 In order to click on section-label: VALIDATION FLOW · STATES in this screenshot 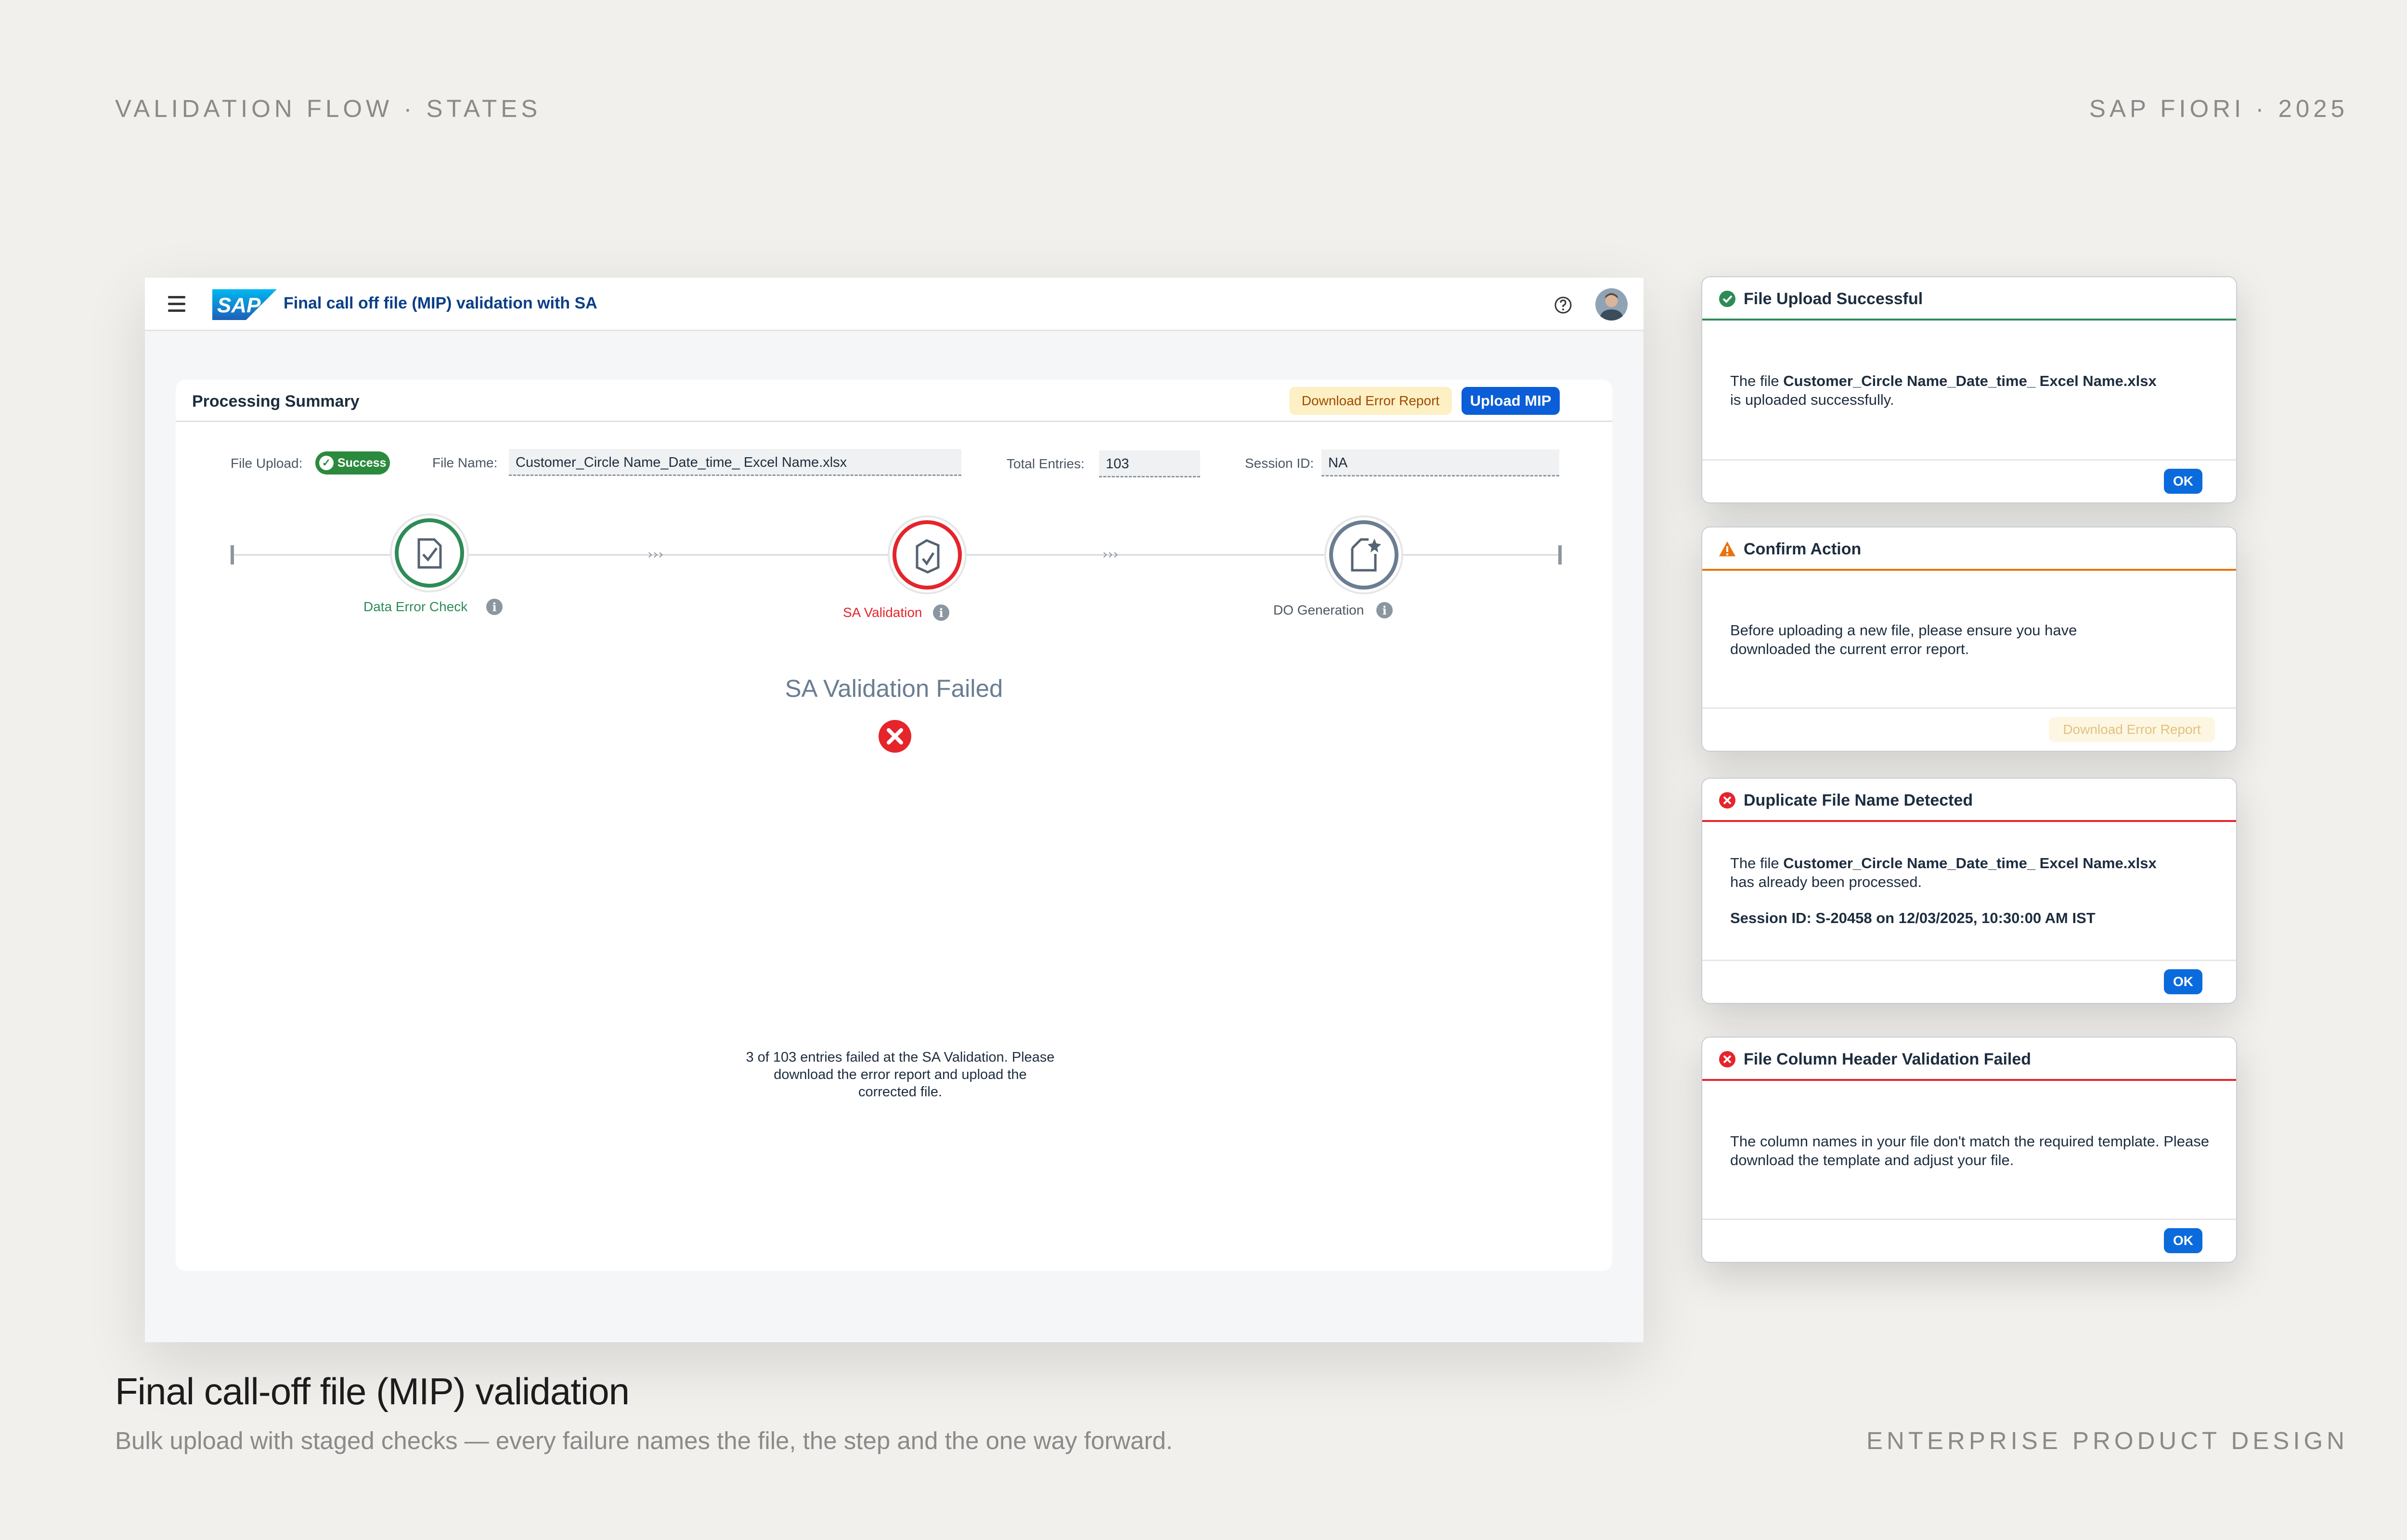, I will do `click(328, 108)`.